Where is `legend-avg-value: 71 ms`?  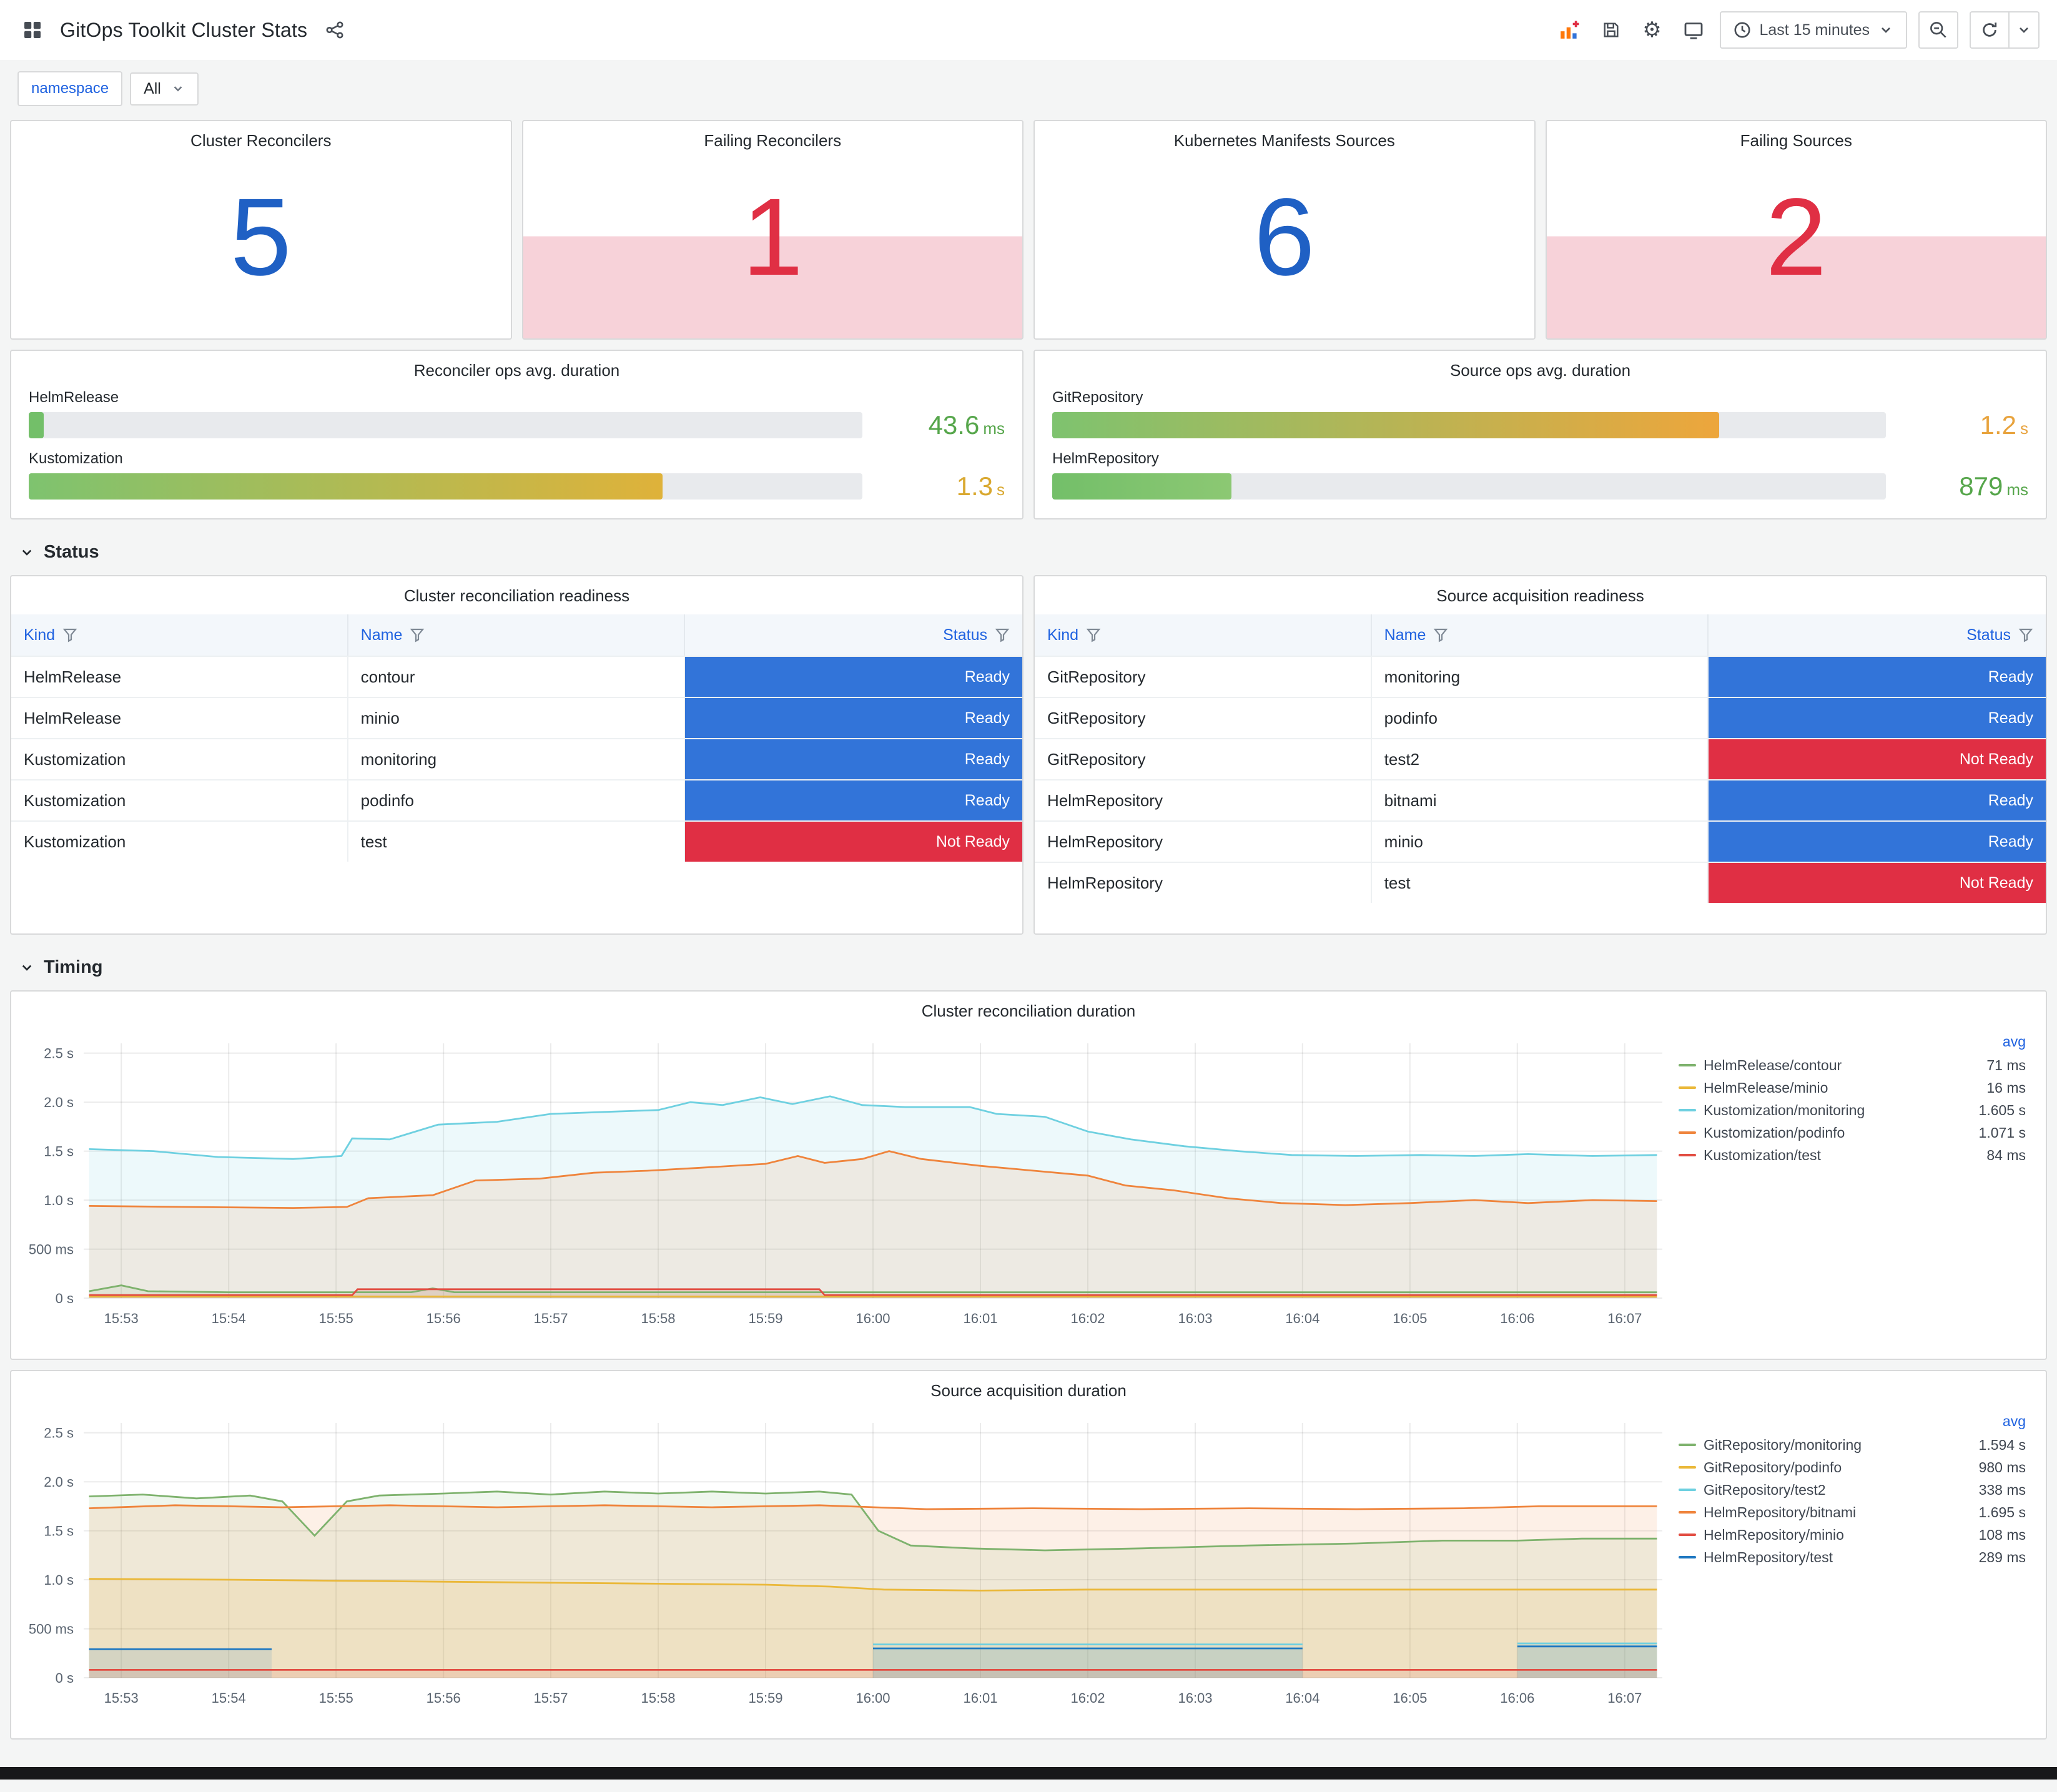 legend-avg-value: 71 ms is located at coordinates (2006, 1064).